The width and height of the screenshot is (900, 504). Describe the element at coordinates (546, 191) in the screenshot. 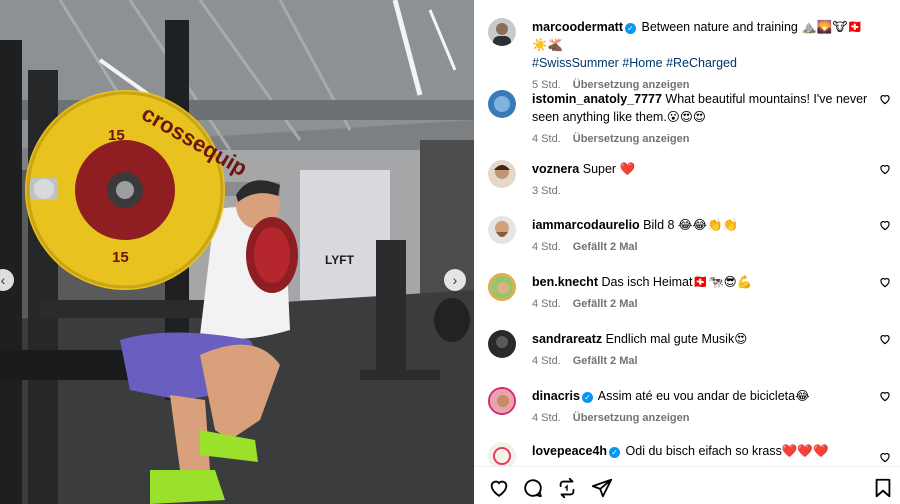

I see `timestamp: 3 Std.` at that location.